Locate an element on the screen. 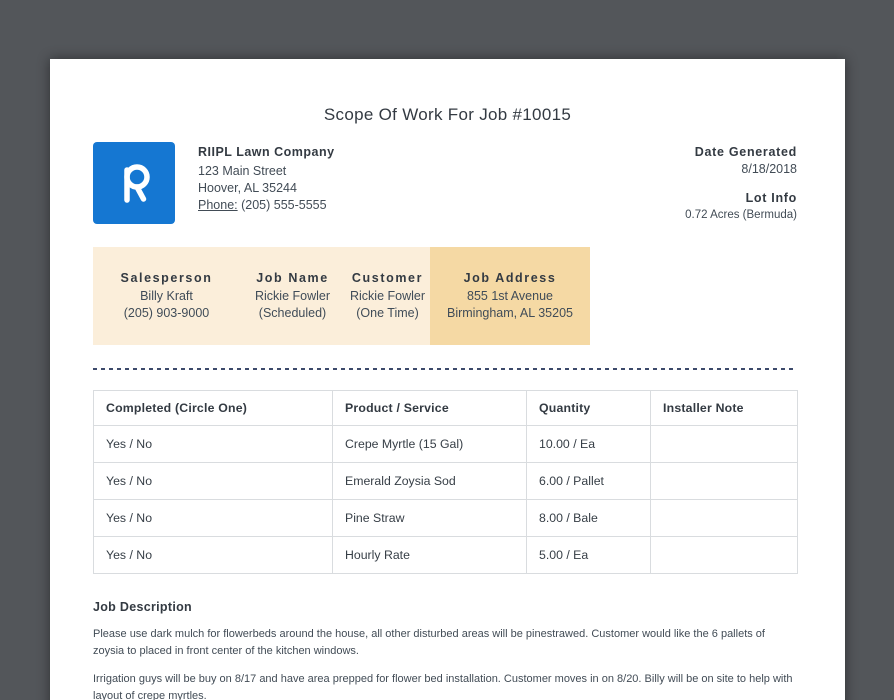 Image resolution: width=894 pixels, height=700 pixels. table-row: Yes / No Pine Straw 8.00 / Bale is located at coordinates (445, 518).